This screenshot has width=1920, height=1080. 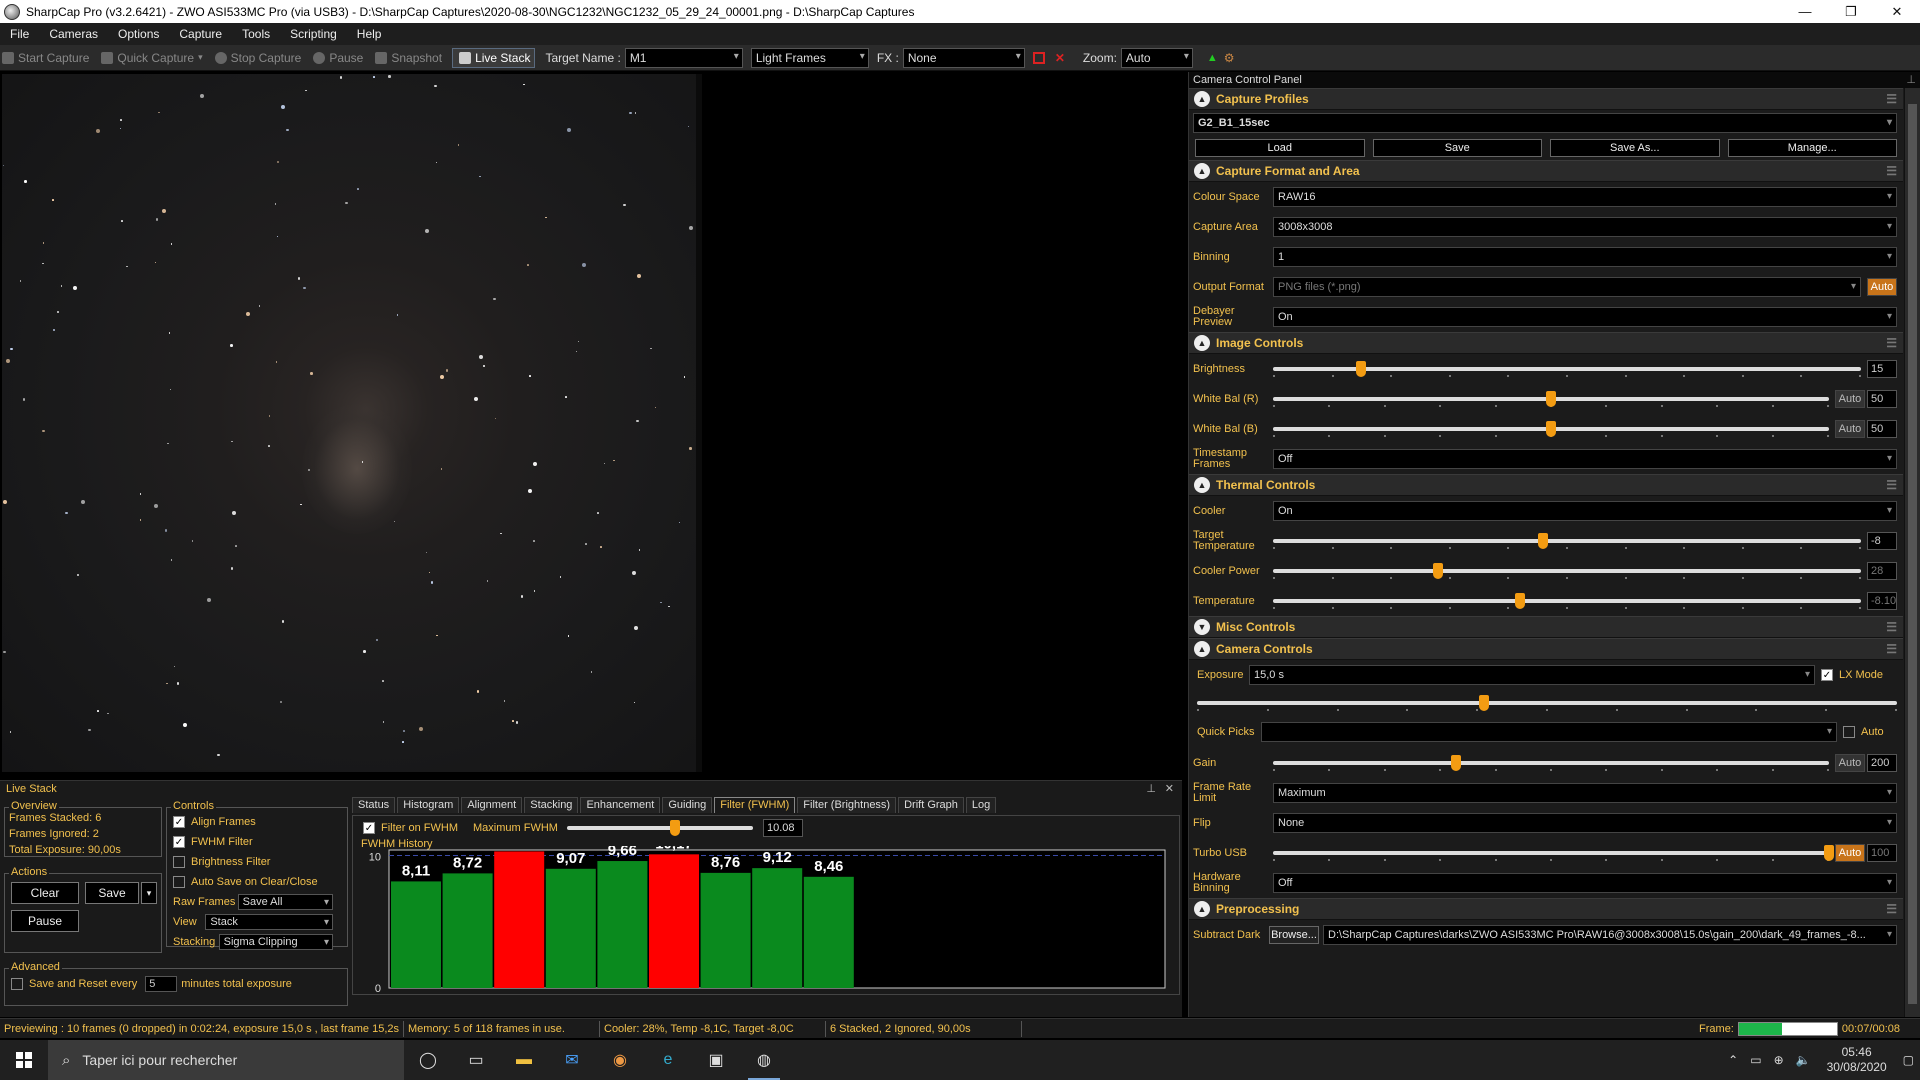 I want to click on tab-histogram: Histogram, so click(x=428, y=805).